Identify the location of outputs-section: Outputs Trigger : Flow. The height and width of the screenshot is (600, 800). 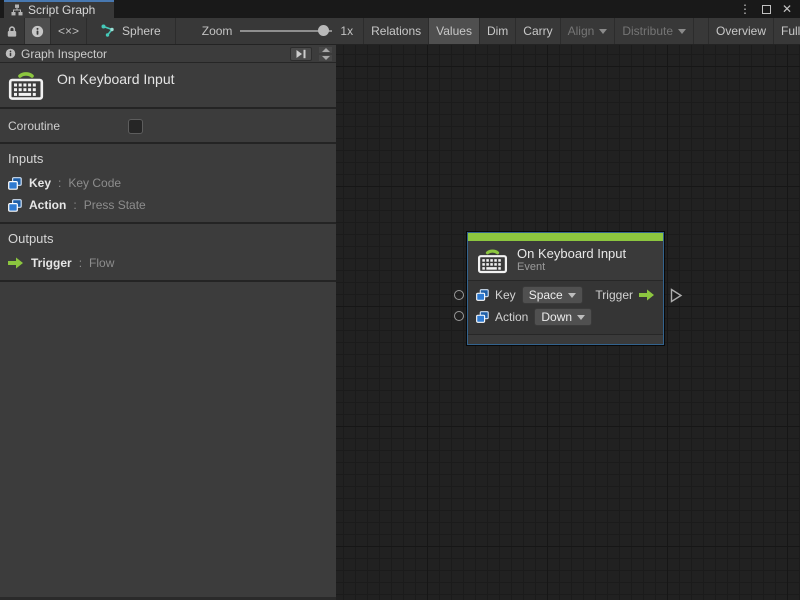
(168, 253).